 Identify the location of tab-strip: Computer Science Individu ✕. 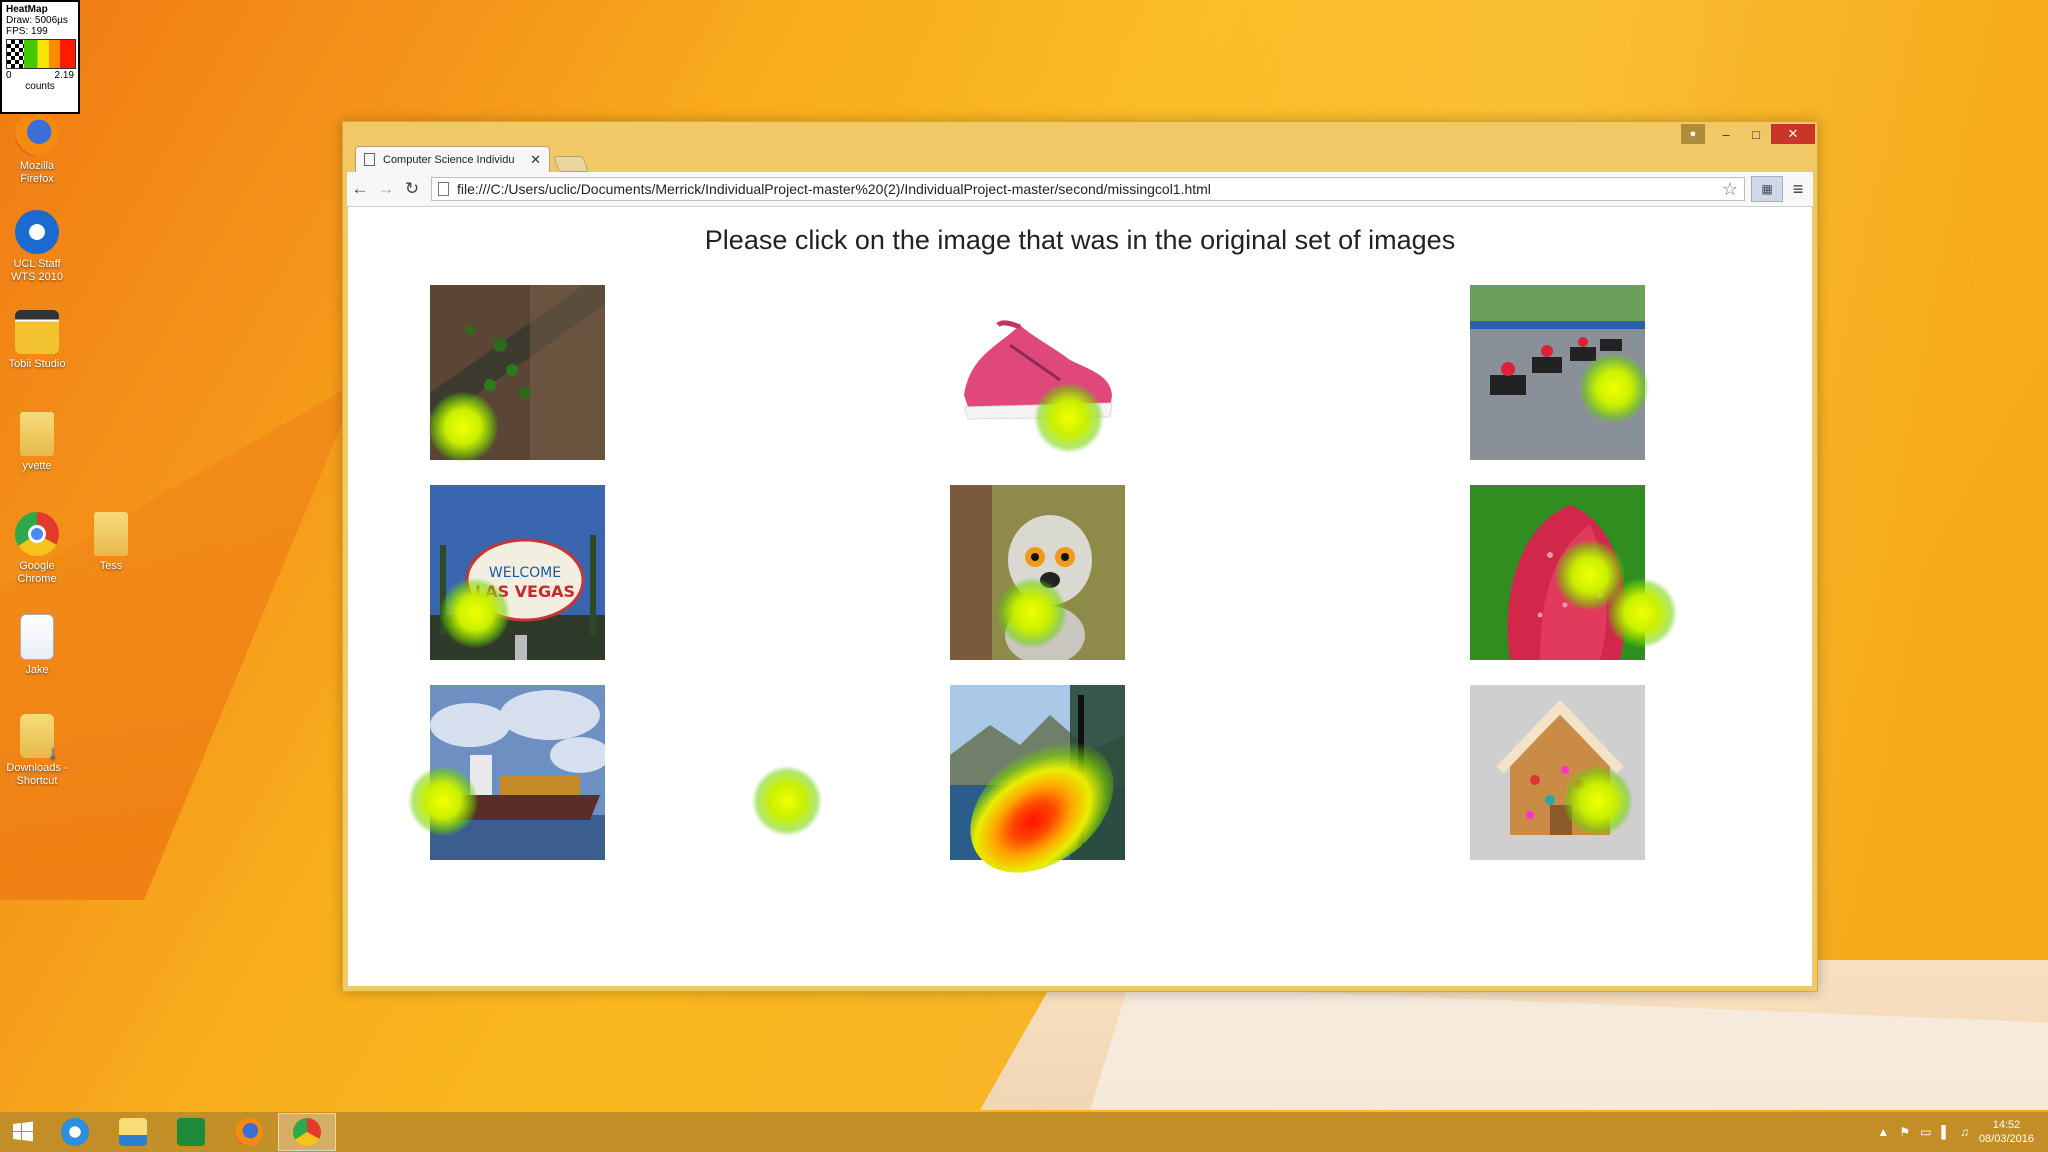
(472, 157).